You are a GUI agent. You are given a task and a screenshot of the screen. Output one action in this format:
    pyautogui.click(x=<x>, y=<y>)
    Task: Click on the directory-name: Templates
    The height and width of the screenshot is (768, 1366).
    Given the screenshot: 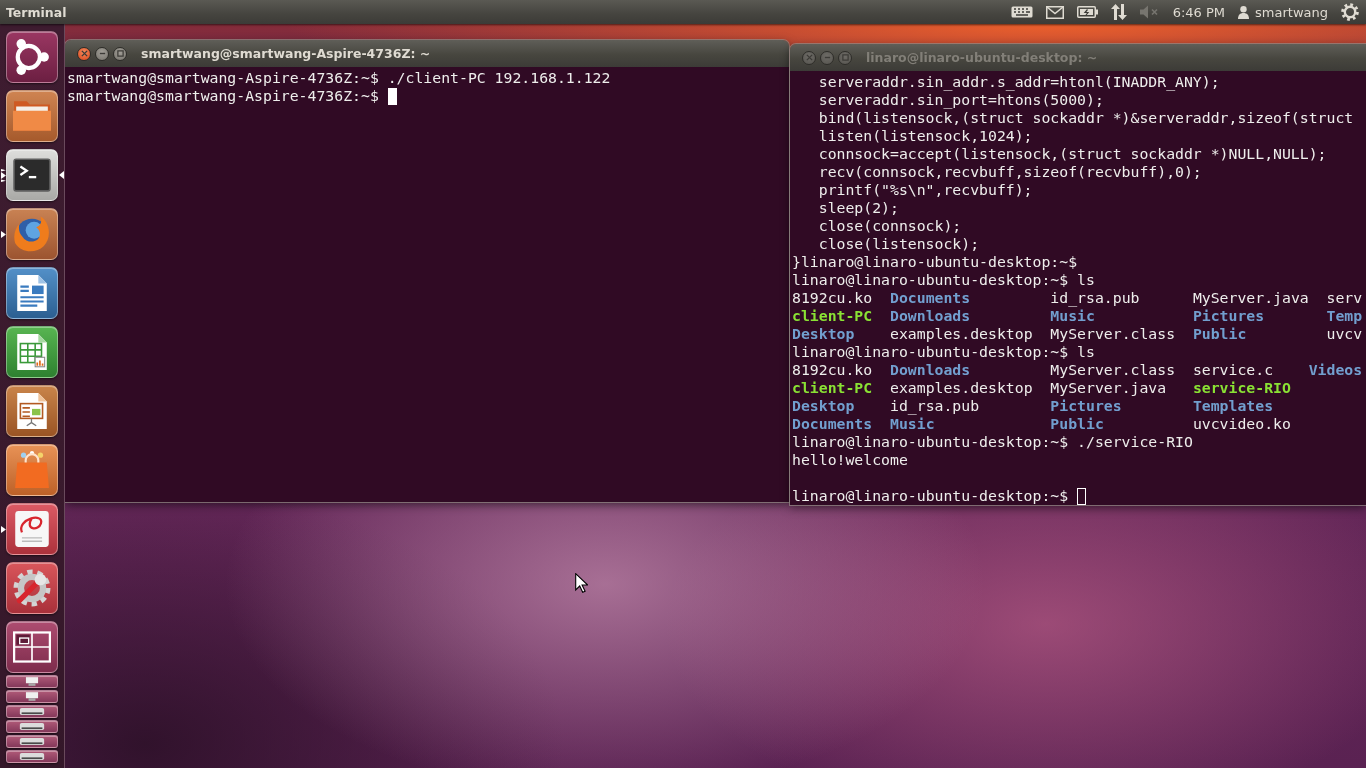 What is the action you would take?
    pyautogui.click(x=1233, y=406)
    